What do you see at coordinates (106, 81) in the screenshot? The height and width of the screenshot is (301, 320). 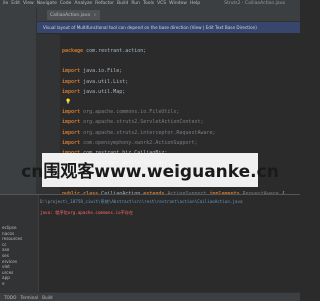 I see `code-token: java.util.List;` at bounding box center [106, 81].